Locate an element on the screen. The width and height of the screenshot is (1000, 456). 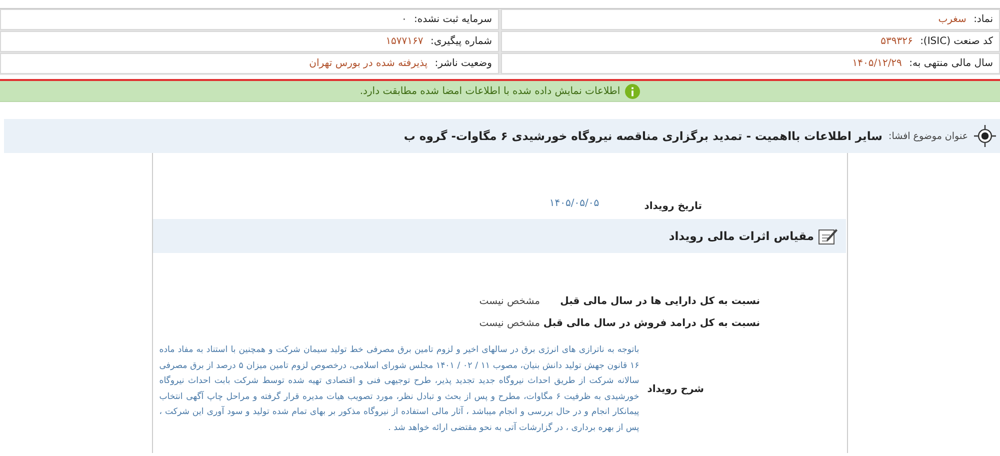
notice-text: اطلاعات نمایش داده شده با اطلاعات امضا شده مطابقت دارد. is located at coordinates (490, 91).